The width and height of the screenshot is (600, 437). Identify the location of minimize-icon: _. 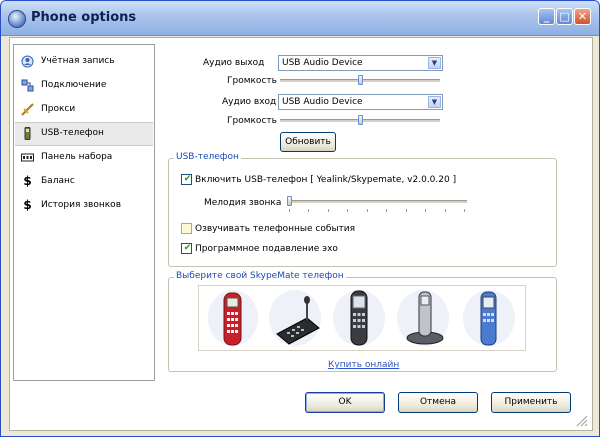
(546, 16).